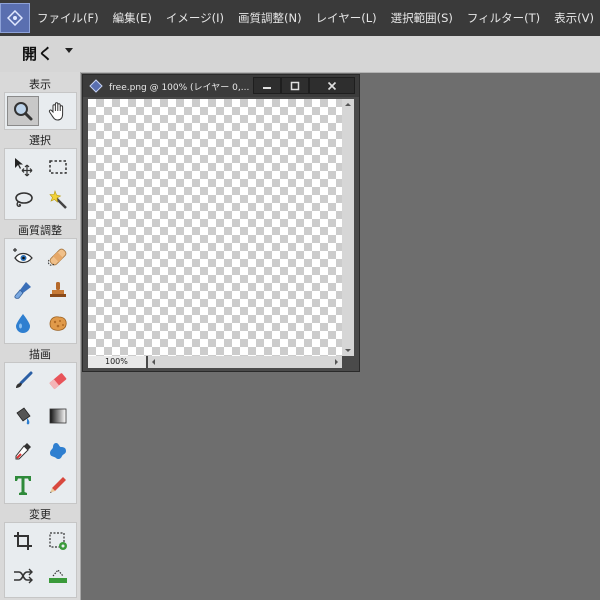 Image resolution: width=600 pixels, height=600 pixels. I want to click on sponge-tool, so click(58, 323).